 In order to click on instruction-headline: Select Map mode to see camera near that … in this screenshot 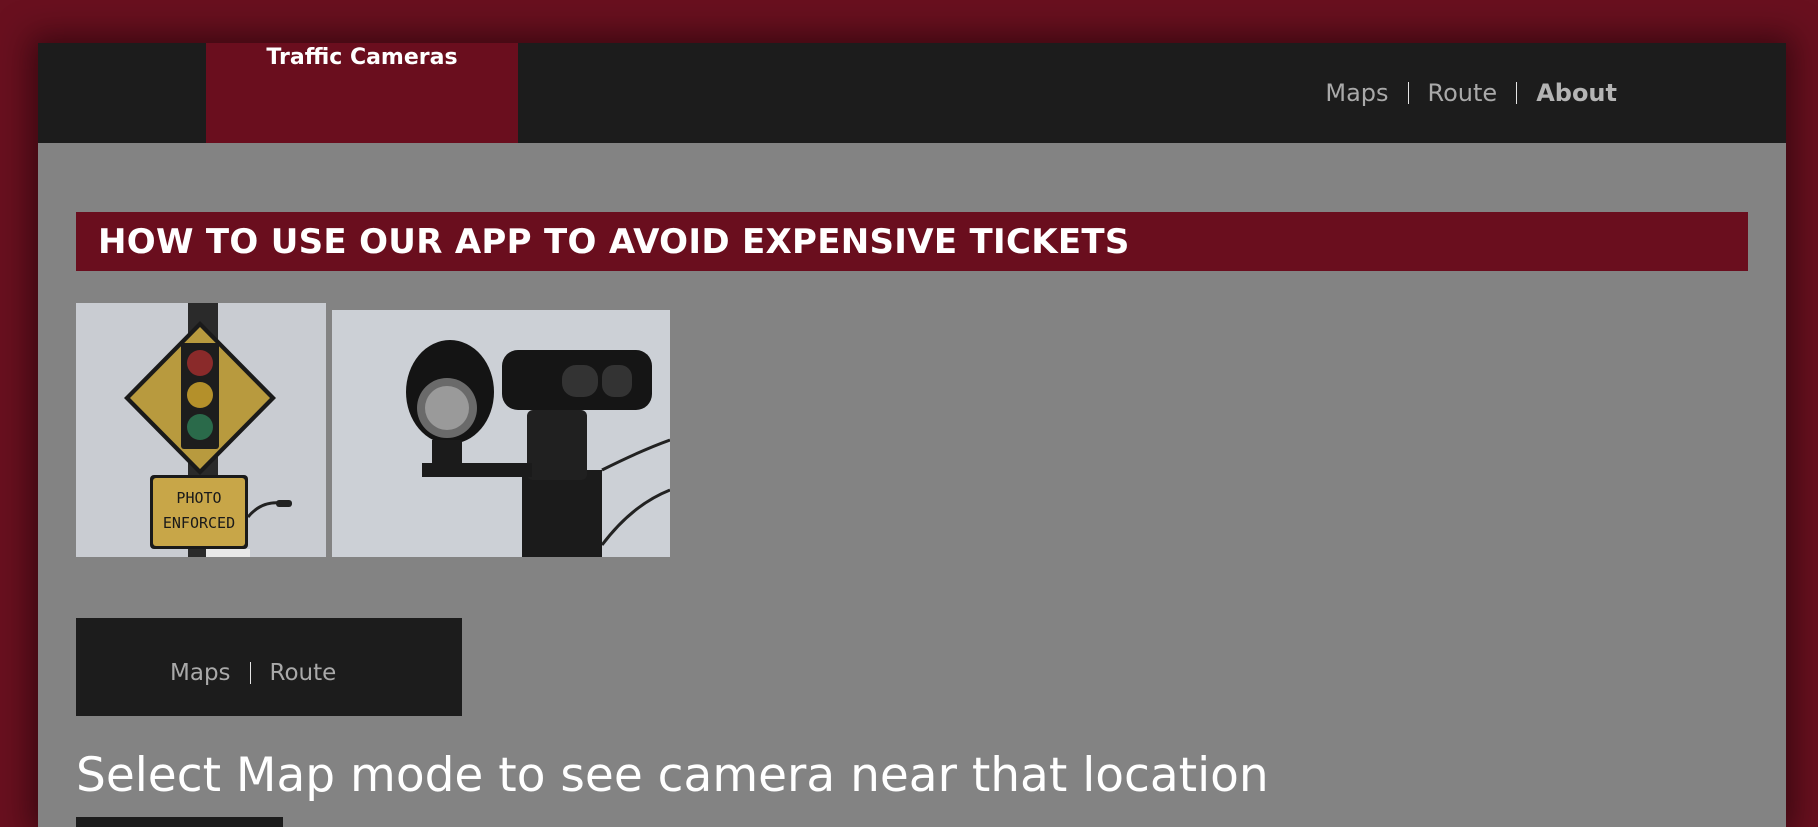, I will do `click(672, 775)`.